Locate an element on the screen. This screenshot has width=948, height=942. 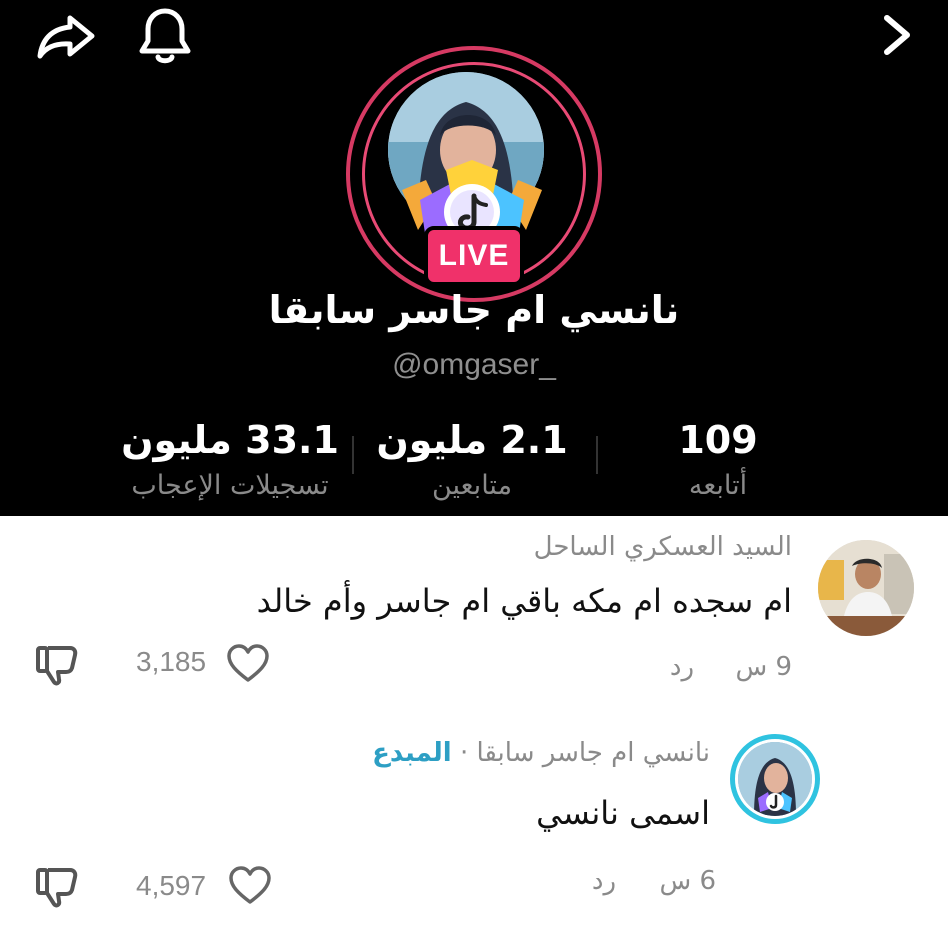
commenter-avatar is located at coordinates (866, 588).